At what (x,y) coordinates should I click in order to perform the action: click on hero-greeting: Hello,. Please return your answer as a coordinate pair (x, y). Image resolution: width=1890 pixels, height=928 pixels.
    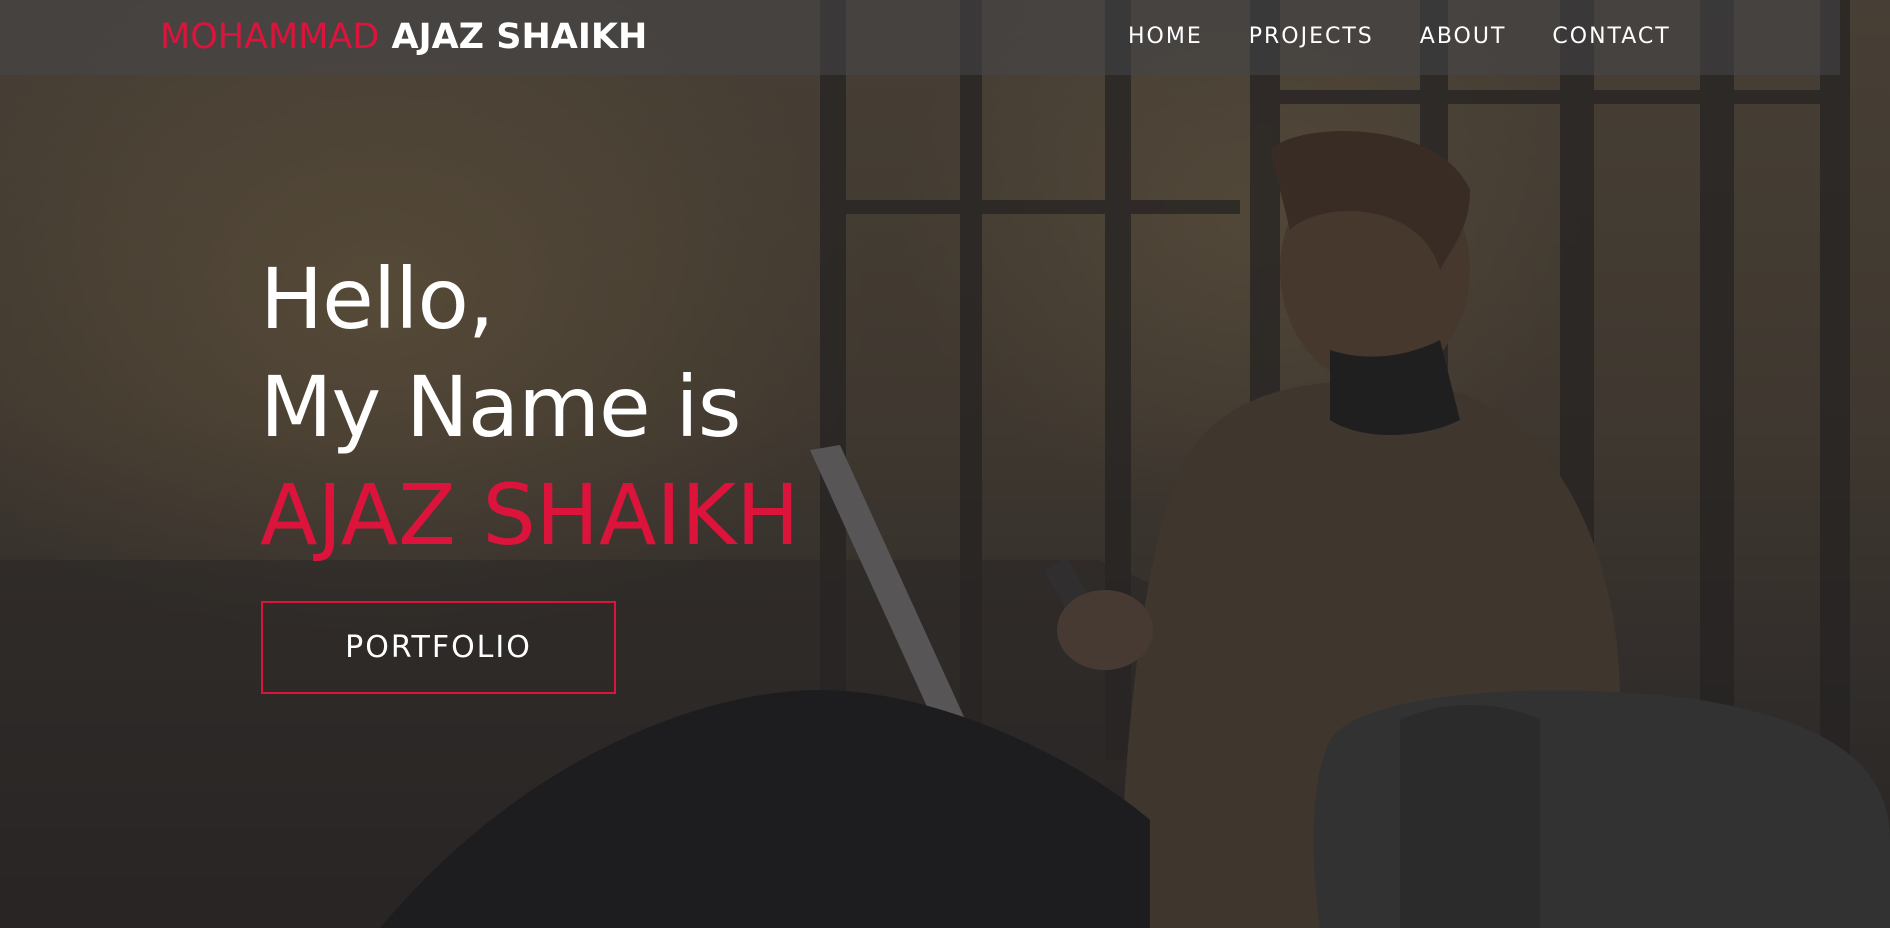
    Looking at the image, I should click on (377, 299).